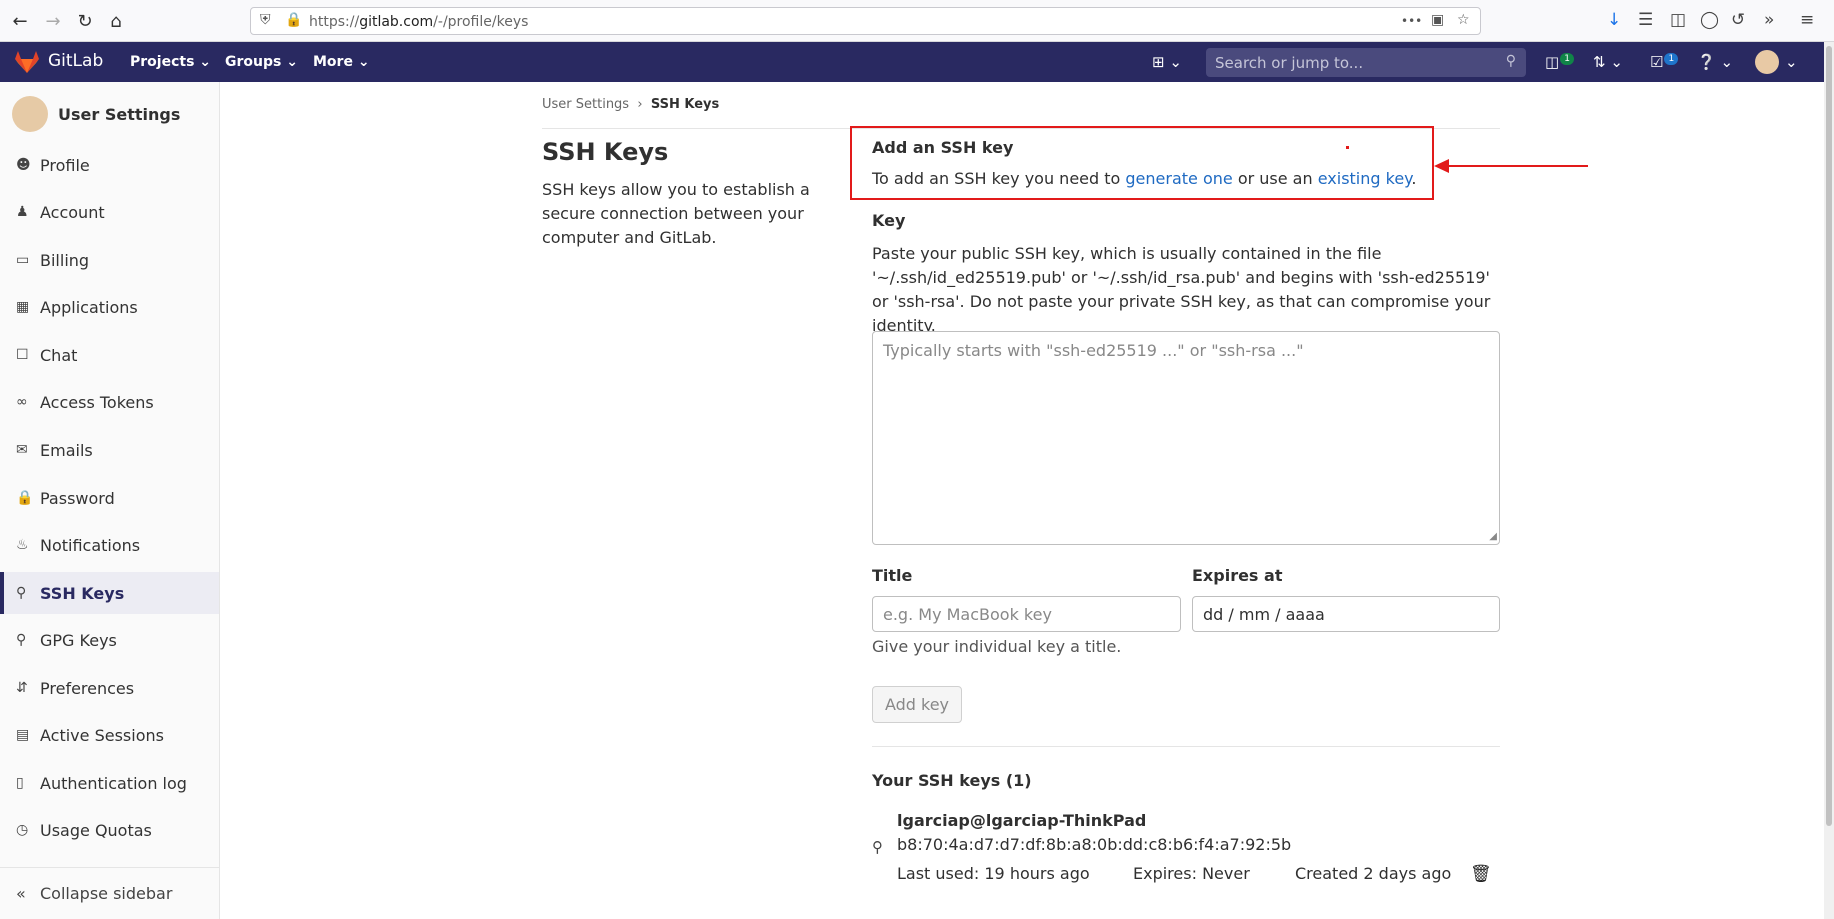 The width and height of the screenshot is (1834, 919). I want to click on merge-requests-icon: ⇅ ⌄, so click(1608, 62).